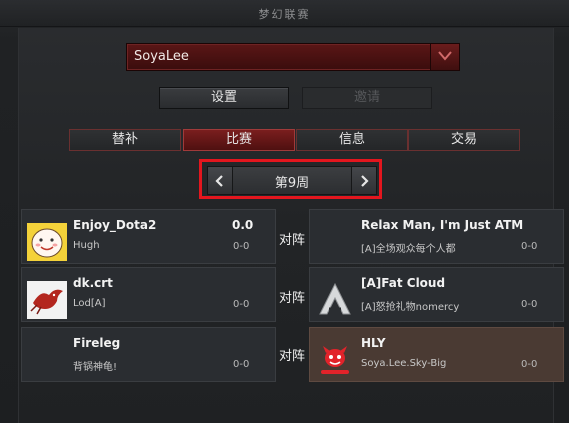 The image size is (569, 423). I want to click on invite-button: 邀请, so click(367, 98).